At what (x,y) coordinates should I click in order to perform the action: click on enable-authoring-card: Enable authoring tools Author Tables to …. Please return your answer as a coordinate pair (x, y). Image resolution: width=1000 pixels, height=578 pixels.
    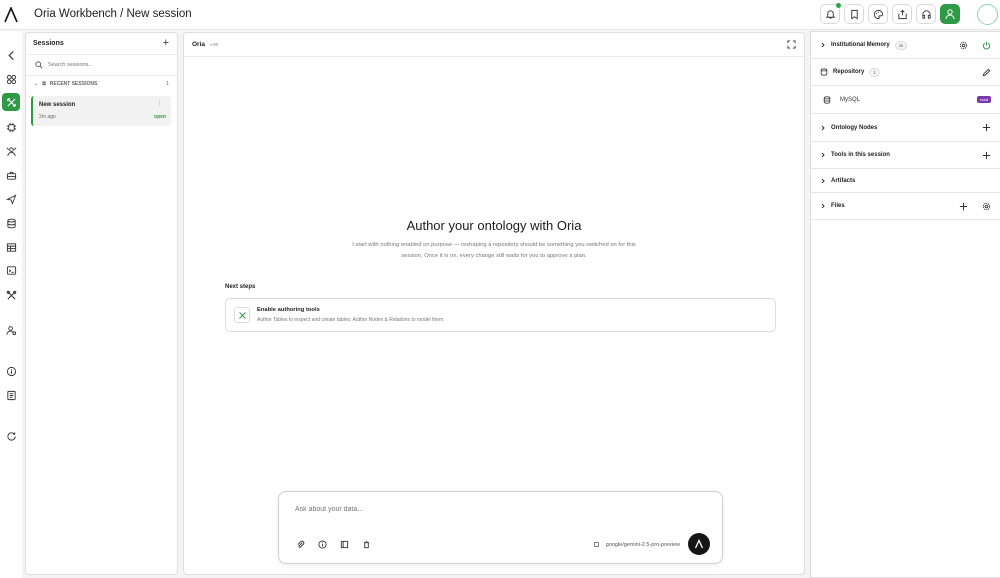
    Looking at the image, I should click on (500, 315).